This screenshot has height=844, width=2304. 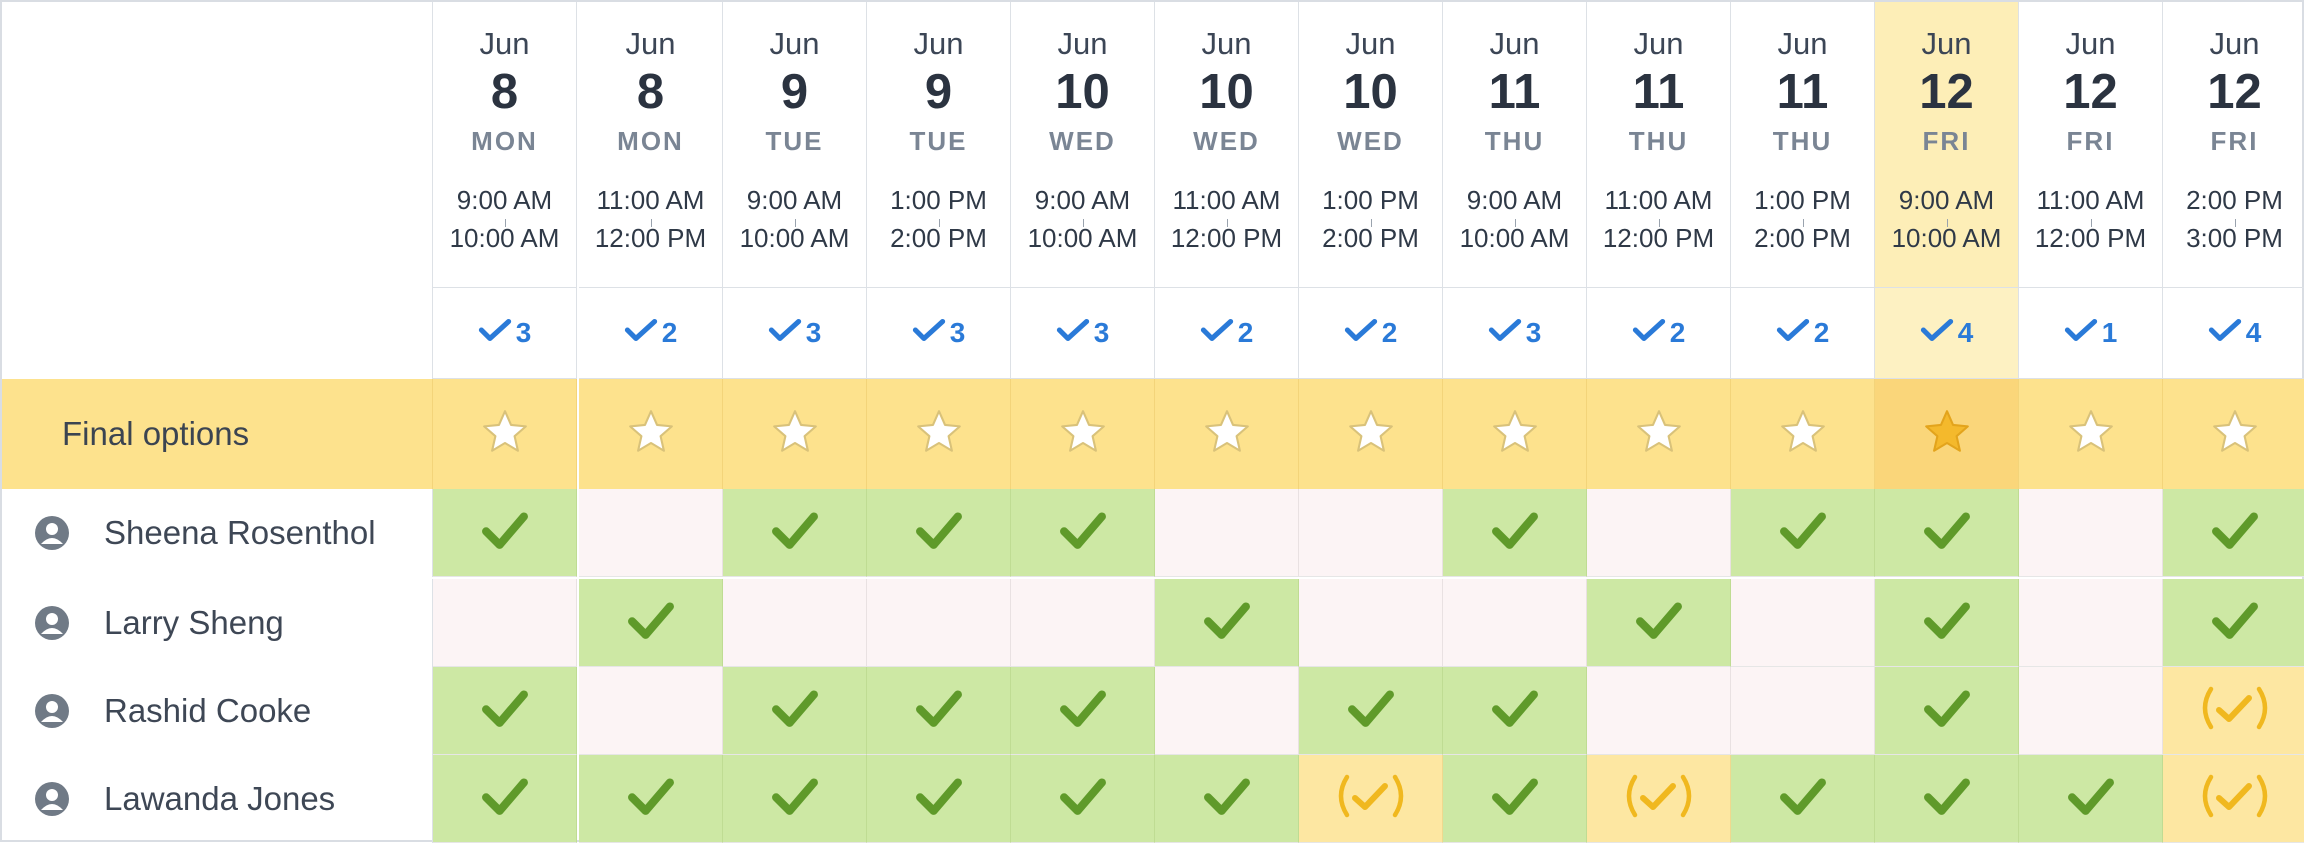 What do you see at coordinates (1082, 200) in the screenshot?
I see `option-start-time: 9:00 AM` at bounding box center [1082, 200].